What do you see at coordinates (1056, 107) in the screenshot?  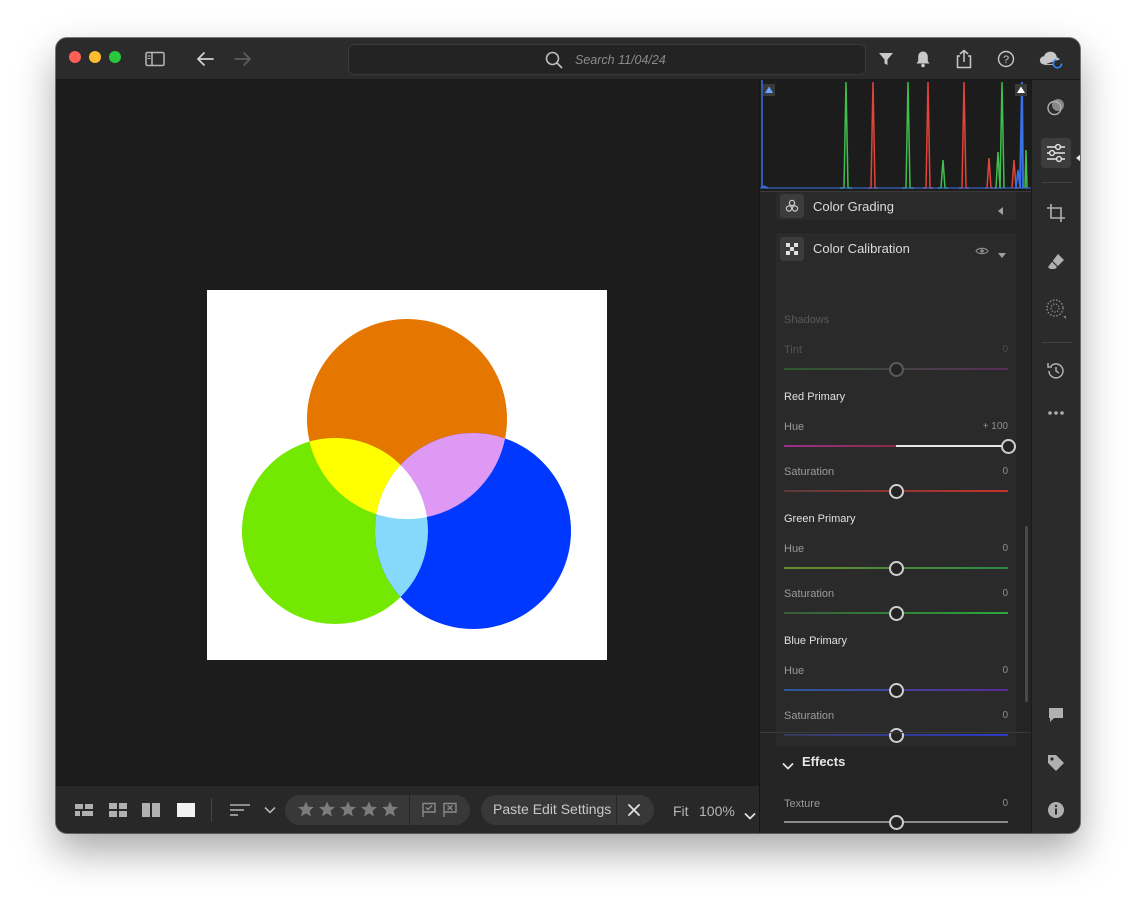 I see `presets-icon` at bounding box center [1056, 107].